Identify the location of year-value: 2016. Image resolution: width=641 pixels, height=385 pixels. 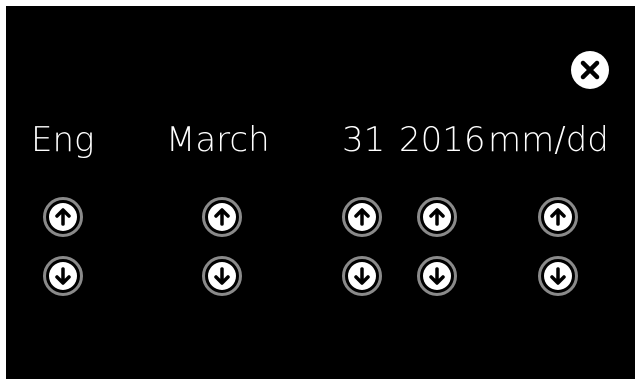
(442, 140).